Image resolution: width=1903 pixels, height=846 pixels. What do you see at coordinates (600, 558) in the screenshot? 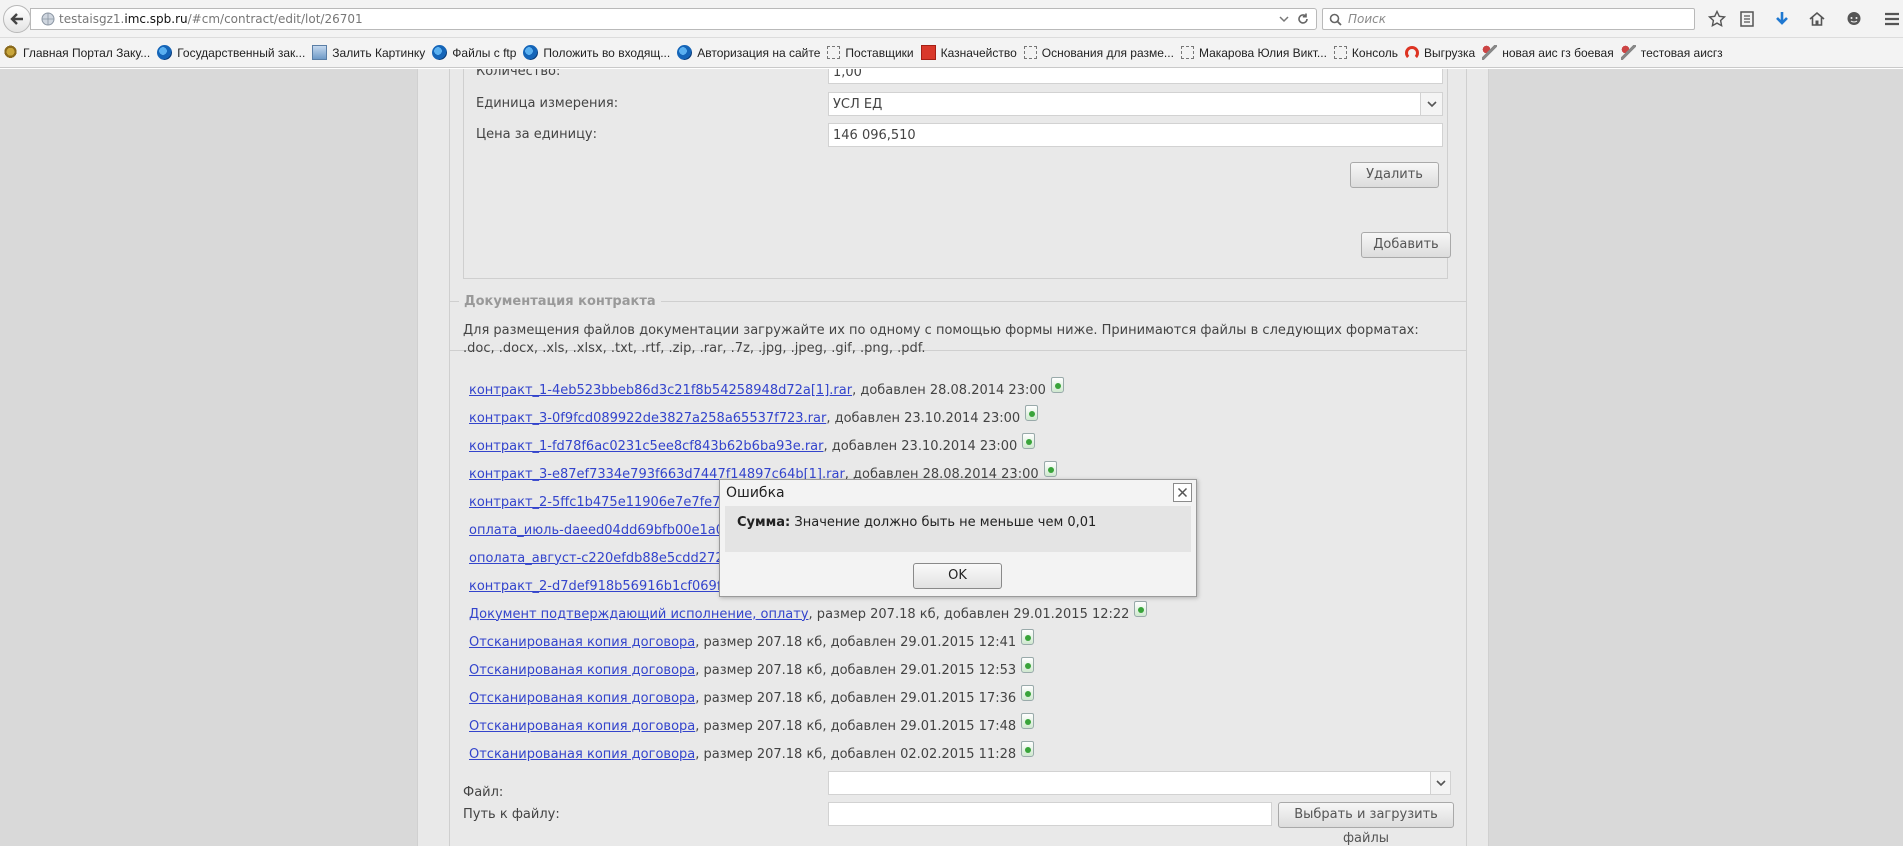
I see `file-link: ополата_август-c220efdb88e5cdd2729` at bounding box center [600, 558].